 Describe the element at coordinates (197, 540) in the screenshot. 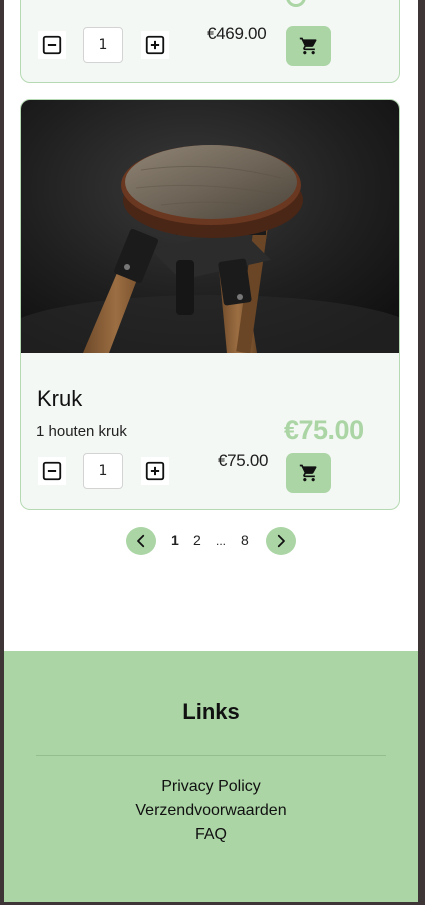

I see `page-link-2: 2` at that location.